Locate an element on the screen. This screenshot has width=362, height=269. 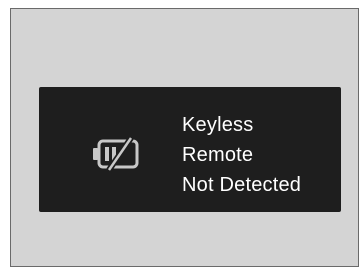
message-line-3: Not Detected is located at coordinates (242, 185).